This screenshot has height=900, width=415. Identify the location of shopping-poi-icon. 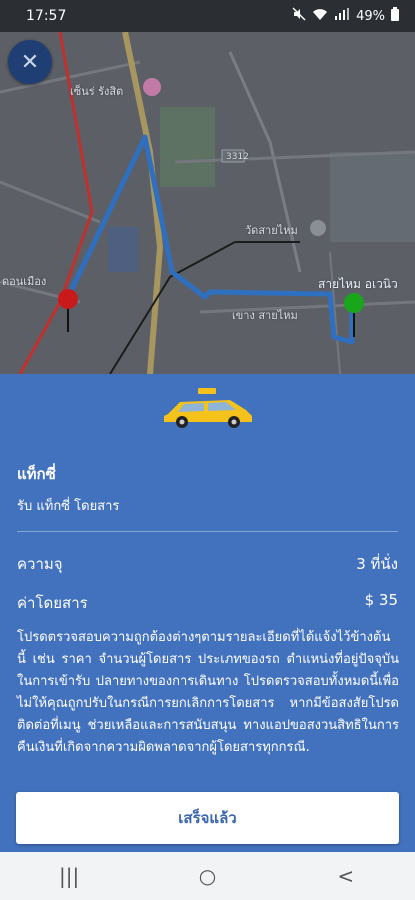
(152, 87).